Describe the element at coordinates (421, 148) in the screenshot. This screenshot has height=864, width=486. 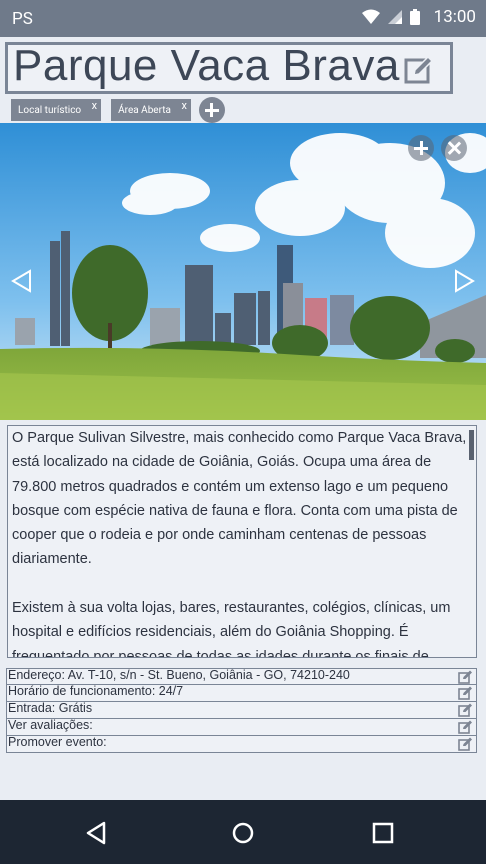
I see `add-photo-button` at that location.